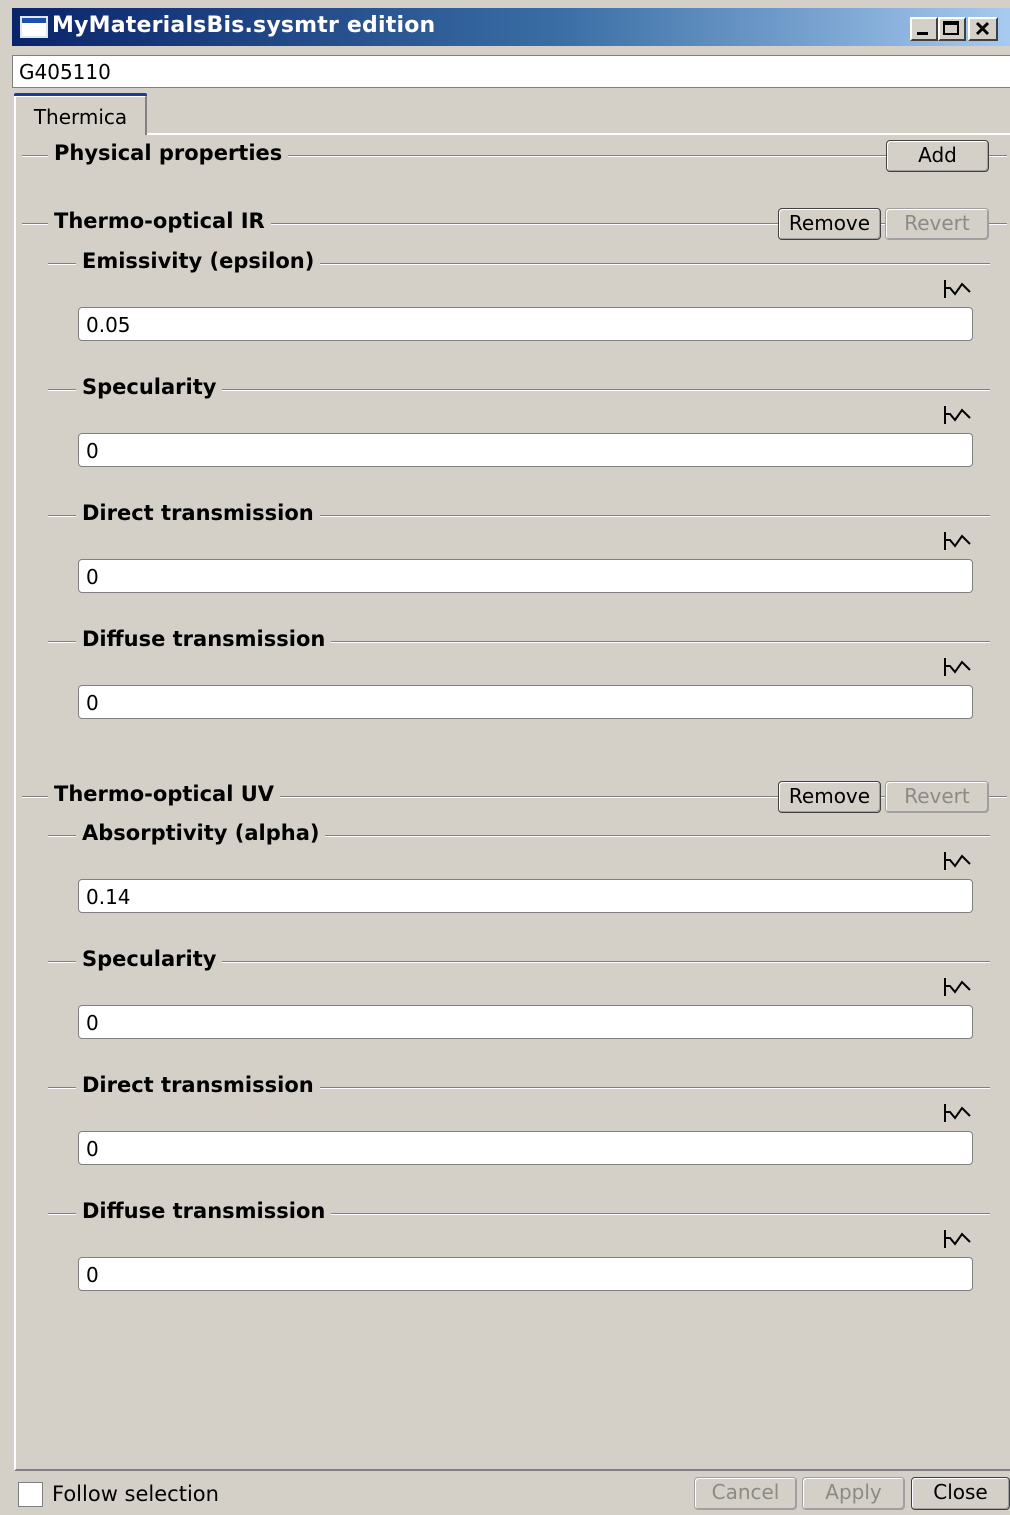 This screenshot has width=1010, height=1515. Describe the element at coordinates (201, 833) in the screenshot. I see `uv-absorptivity-label: Absorptivity (alpha)` at that location.